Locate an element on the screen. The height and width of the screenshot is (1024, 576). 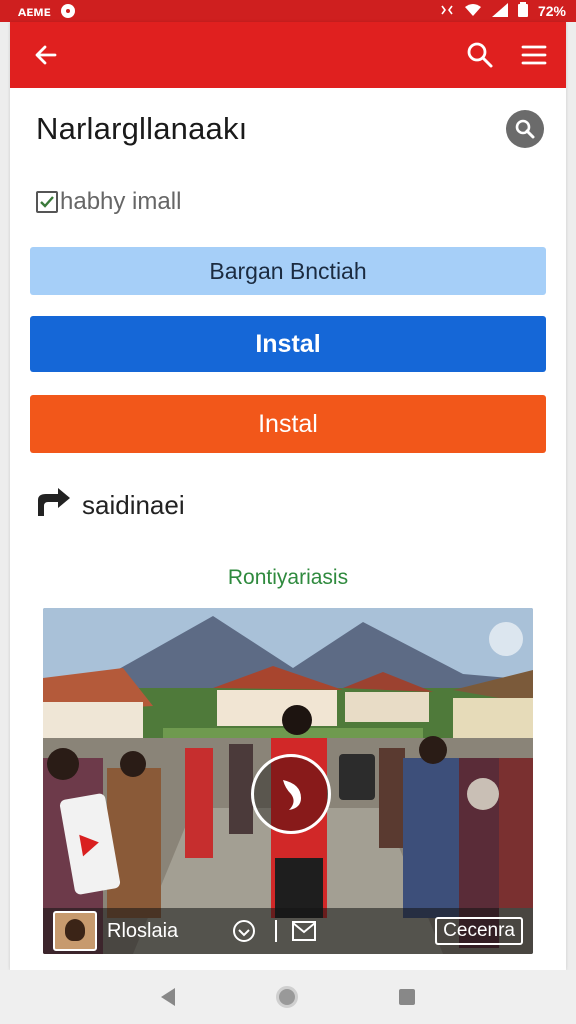
wifi-icon is located at coordinates (473, 11).